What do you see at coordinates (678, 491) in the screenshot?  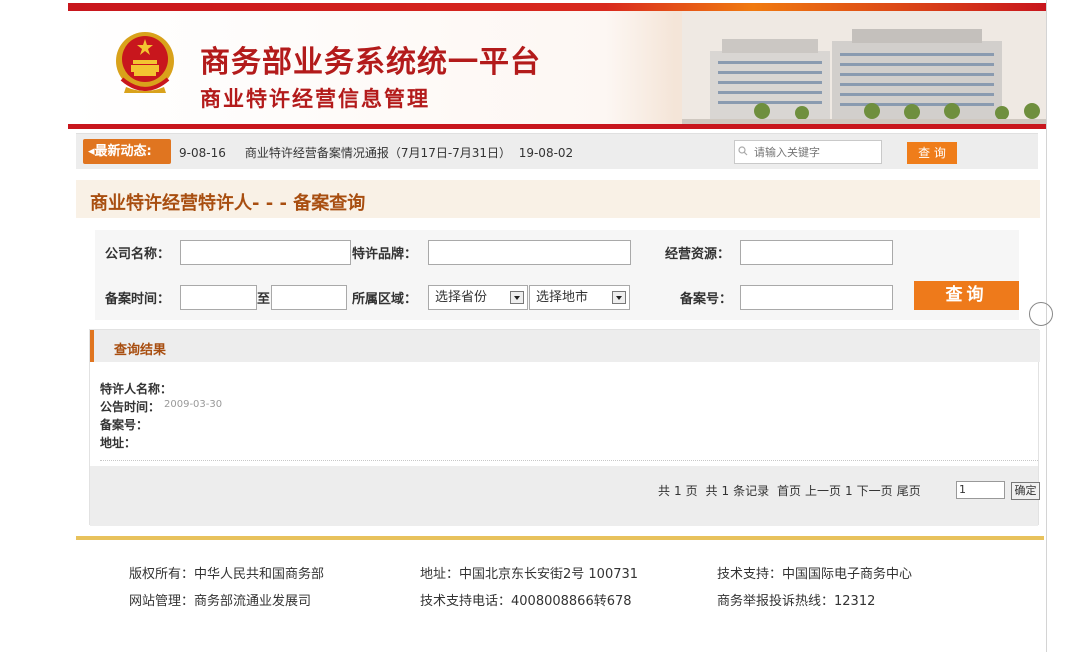 I see `pager-total-pages: 1` at bounding box center [678, 491].